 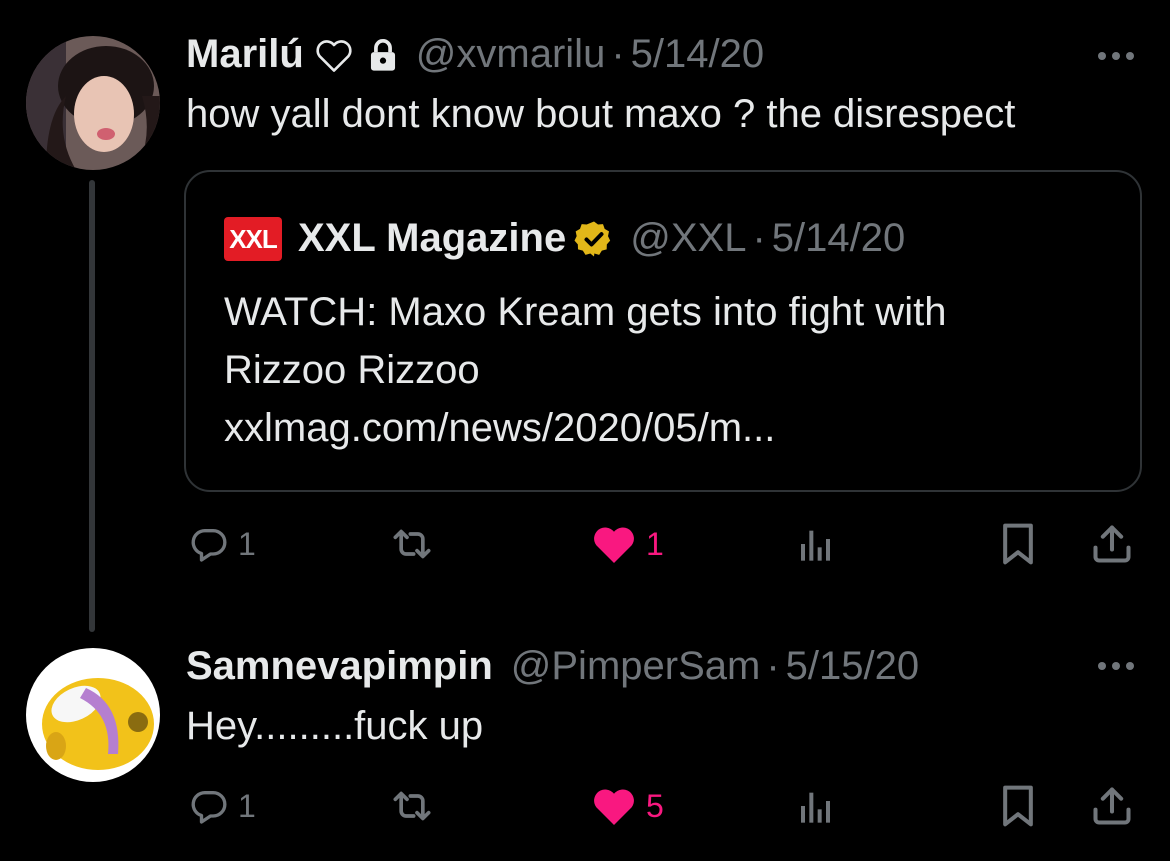 What do you see at coordinates (655, 805) in the screenshot?
I see `like-count: 5` at bounding box center [655, 805].